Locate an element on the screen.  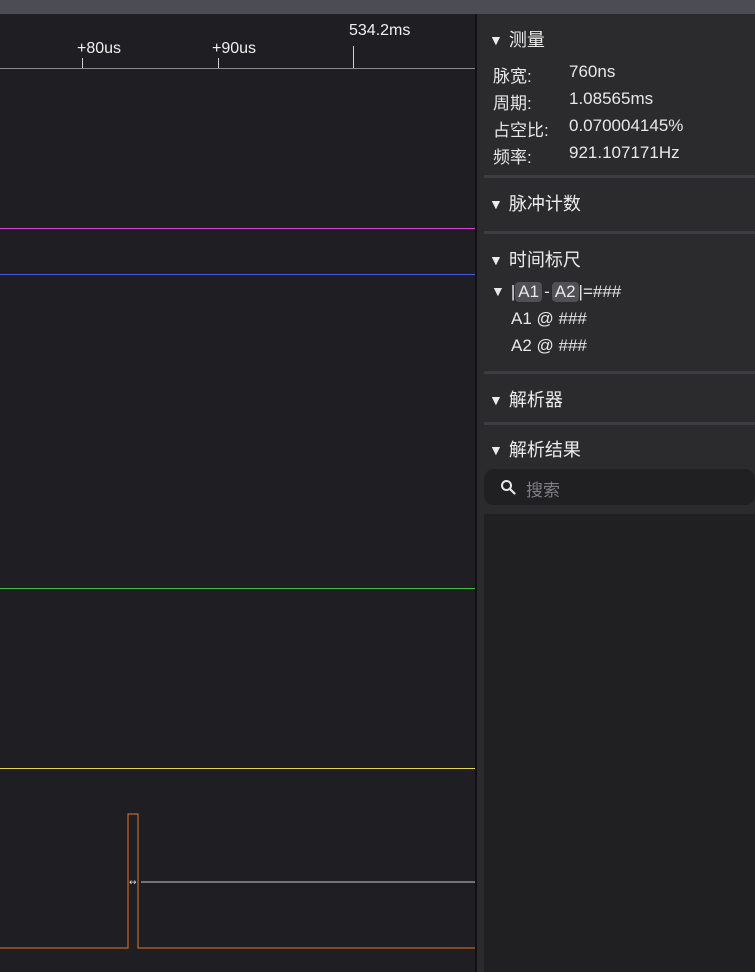
ruler-delta-value: |=### is located at coordinates (600, 291).